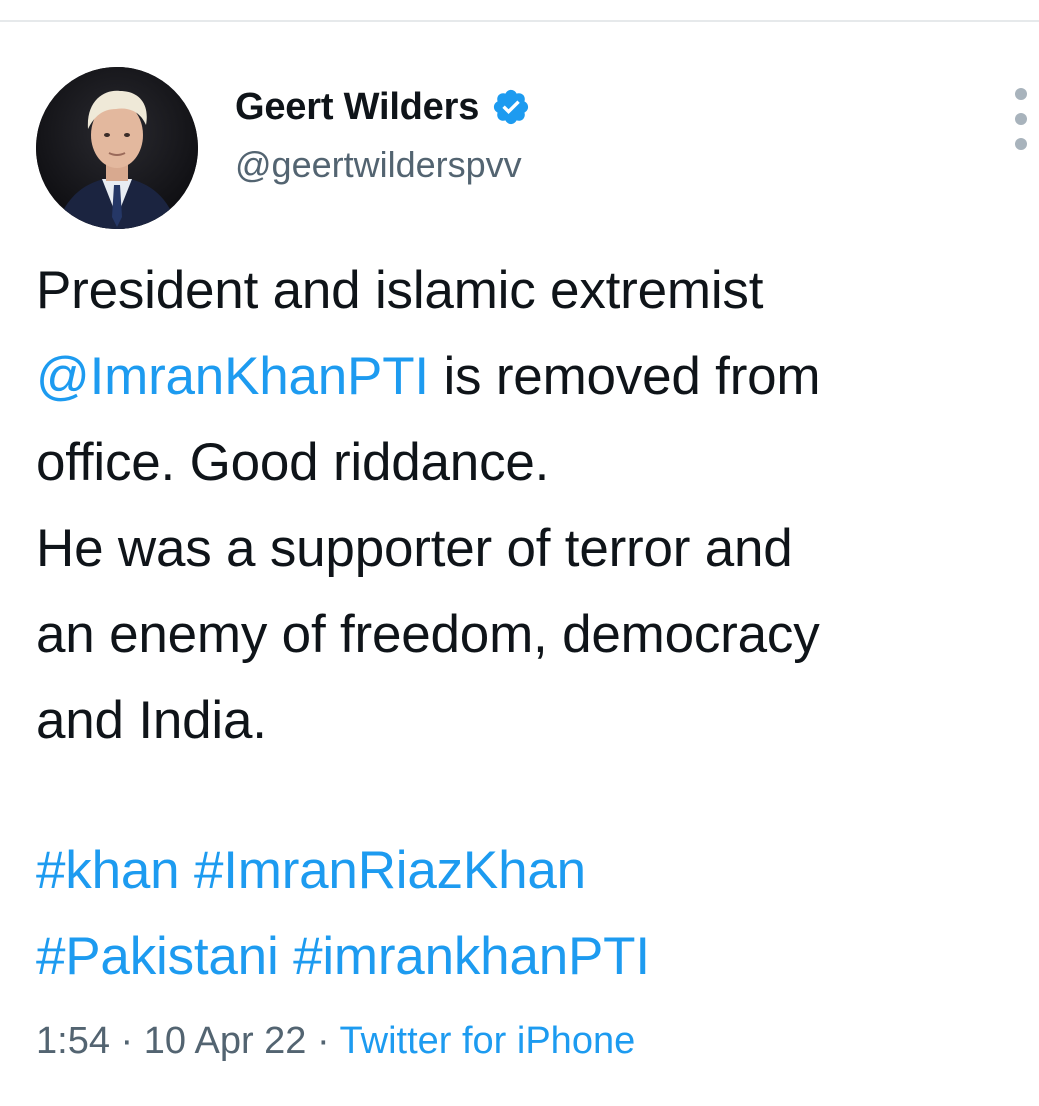 This screenshot has width=1039, height=1106. What do you see at coordinates (471, 956) in the screenshot?
I see `hashtag-link: #imrankhanPTI` at bounding box center [471, 956].